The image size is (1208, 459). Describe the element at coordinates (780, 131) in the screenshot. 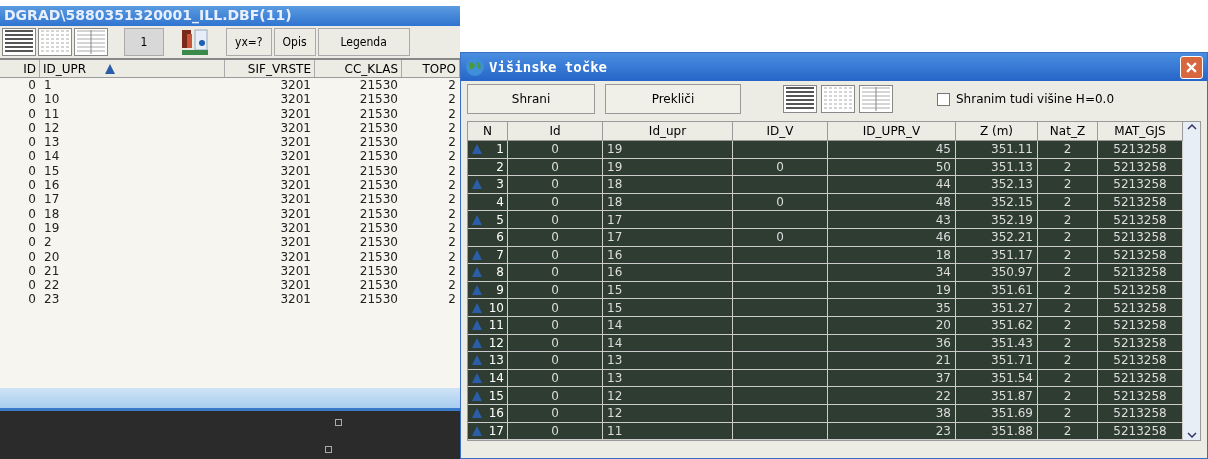

I see `column-header: ID_V` at that location.